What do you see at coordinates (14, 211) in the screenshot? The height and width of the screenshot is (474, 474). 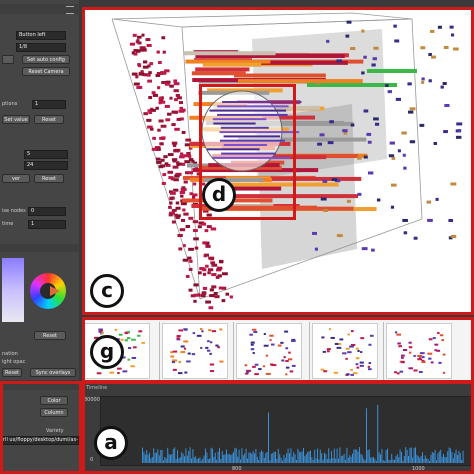 I see `nodes-label: ise nodes` at bounding box center [14, 211].